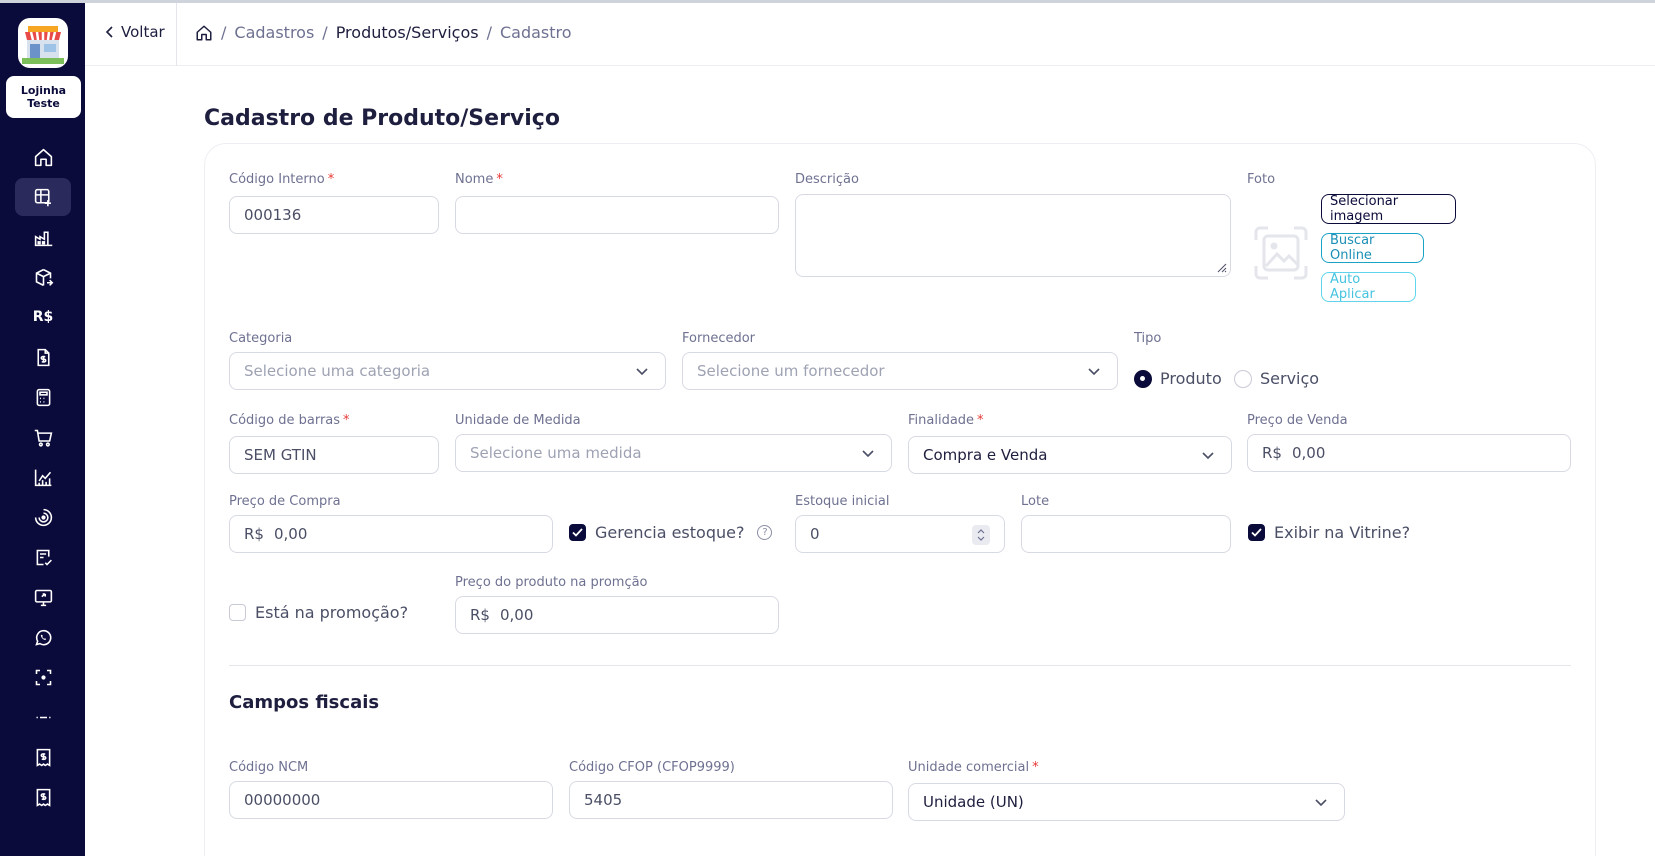 The width and height of the screenshot is (1655, 856). What do you see at coordinates (391, 534) in the screenshot?
I see `preco-compra-input: R$ 0,00` at bounding box center [391, 534].